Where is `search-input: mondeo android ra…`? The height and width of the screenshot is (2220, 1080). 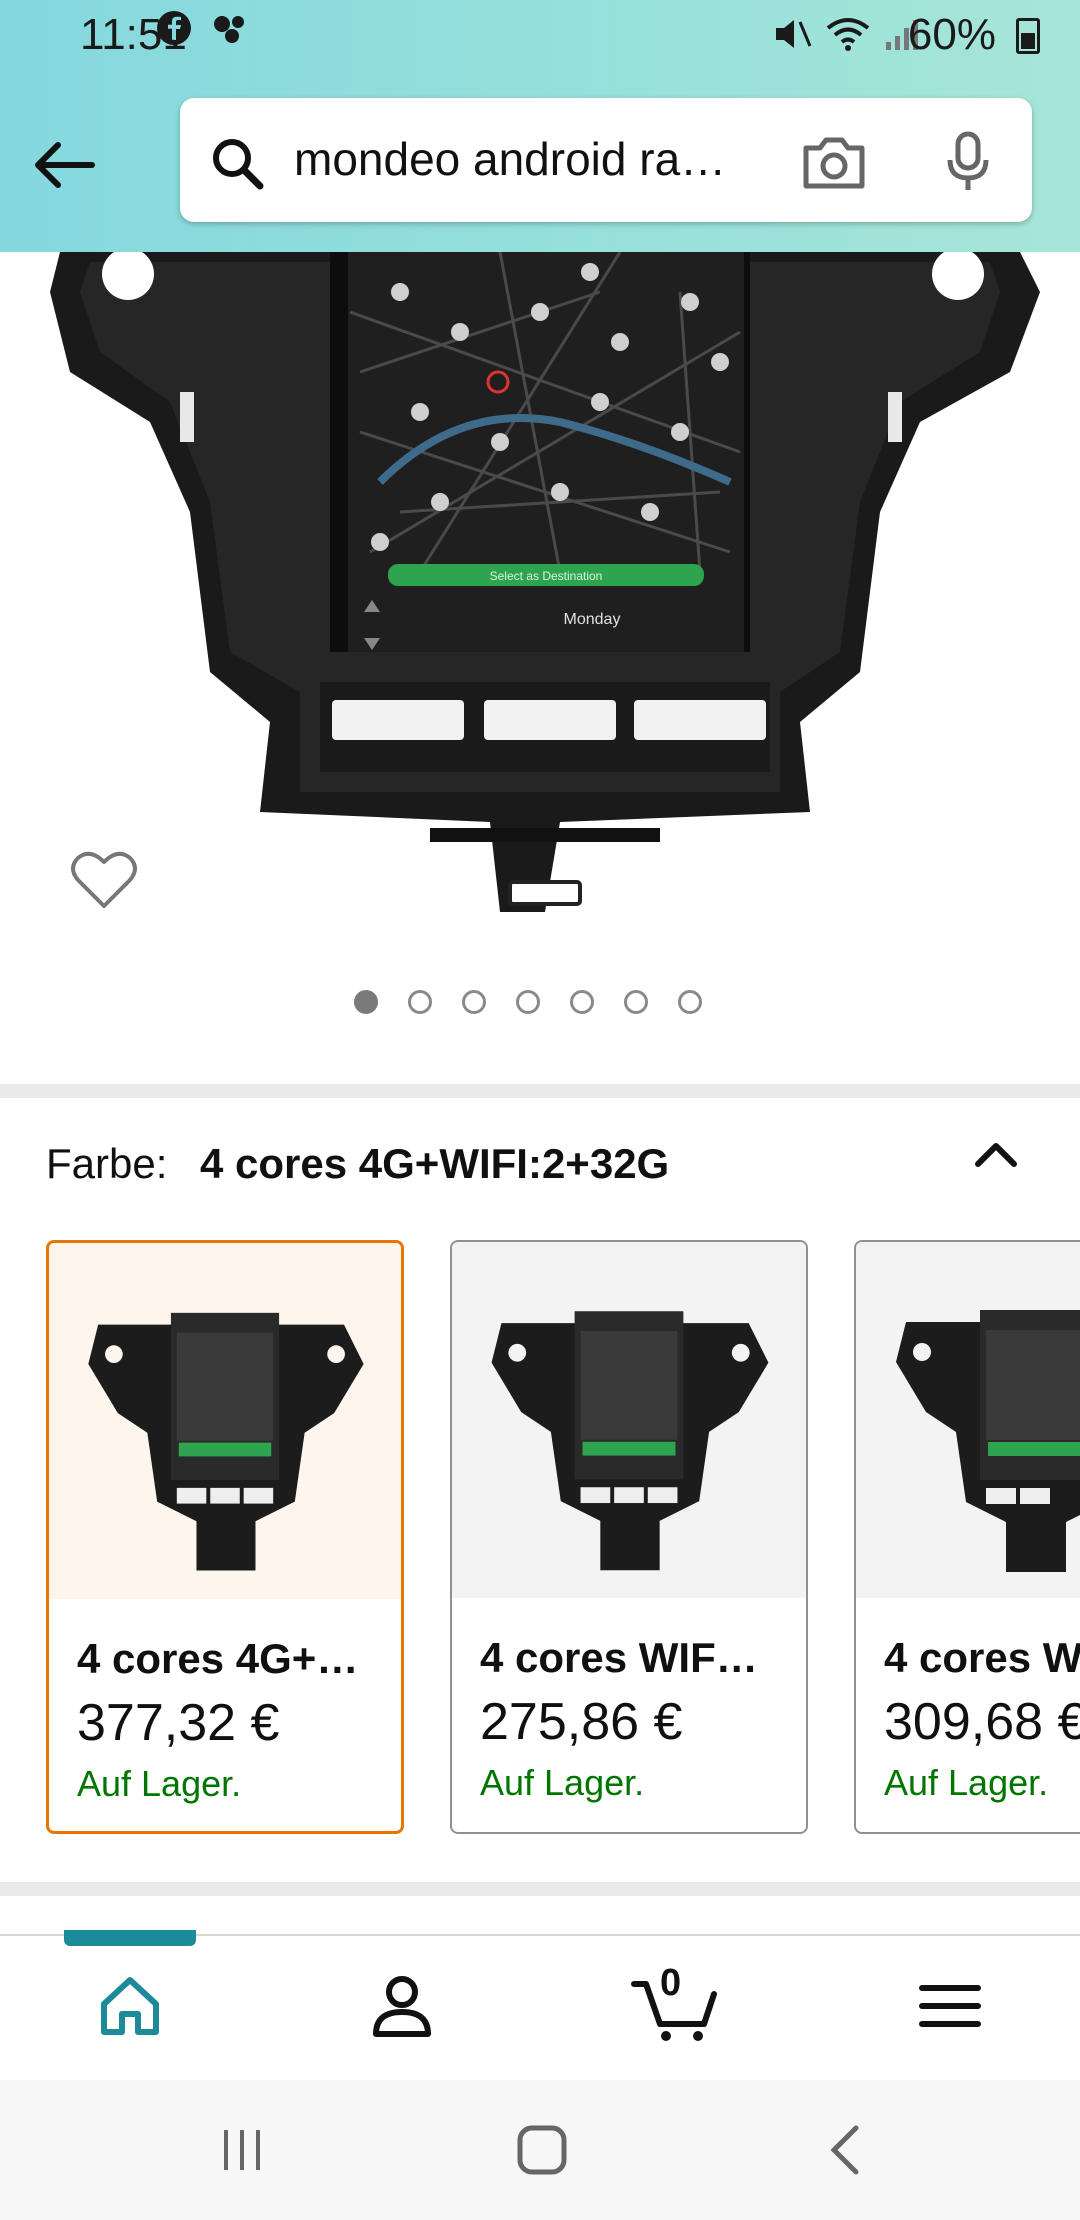
search-input: mondeo android ra… is located at coordinates (534, 159).